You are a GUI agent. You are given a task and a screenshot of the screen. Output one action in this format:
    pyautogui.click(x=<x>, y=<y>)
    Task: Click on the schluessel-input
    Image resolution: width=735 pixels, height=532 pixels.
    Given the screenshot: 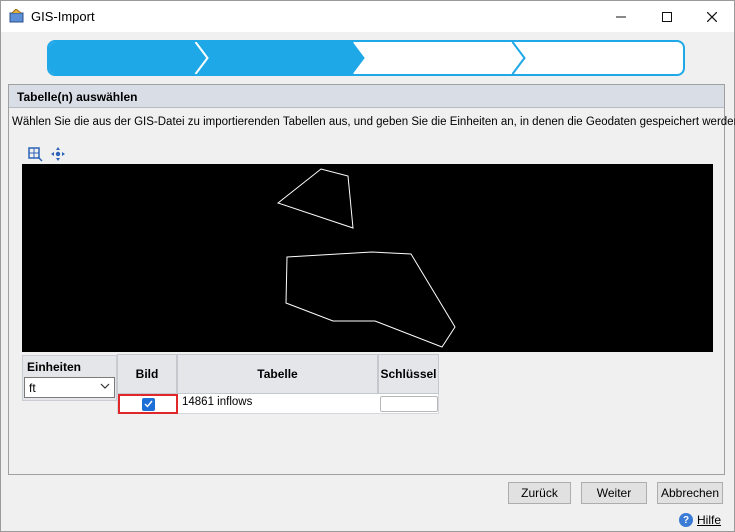 What is the action you would take?
    pyautogui.click(x=409, y=404)
    